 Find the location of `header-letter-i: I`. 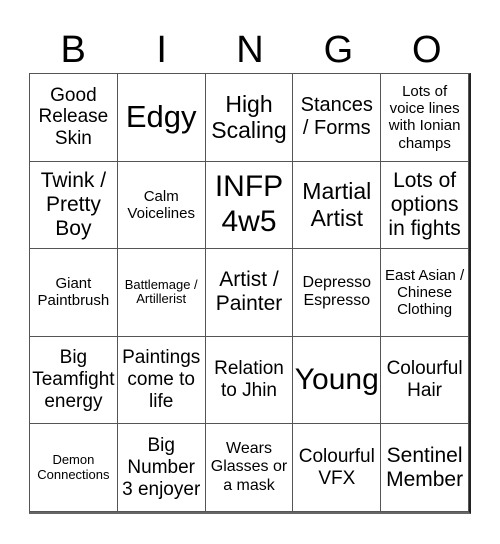

header-letter-i: I is located at coordinates (161, 50).